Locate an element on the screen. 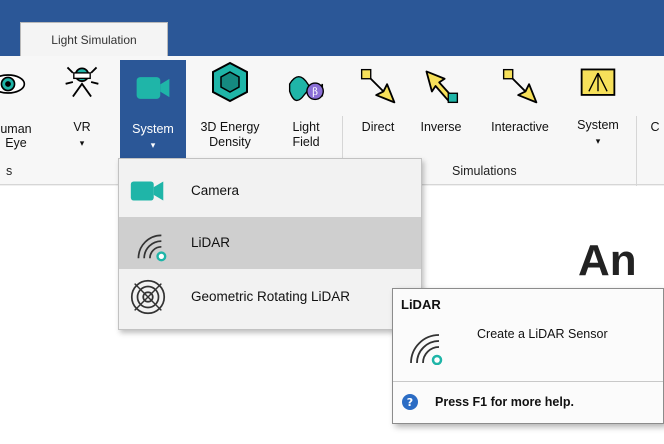 The image size is (664, 444). light-field-icon: β is located at coordinates (306, 89).